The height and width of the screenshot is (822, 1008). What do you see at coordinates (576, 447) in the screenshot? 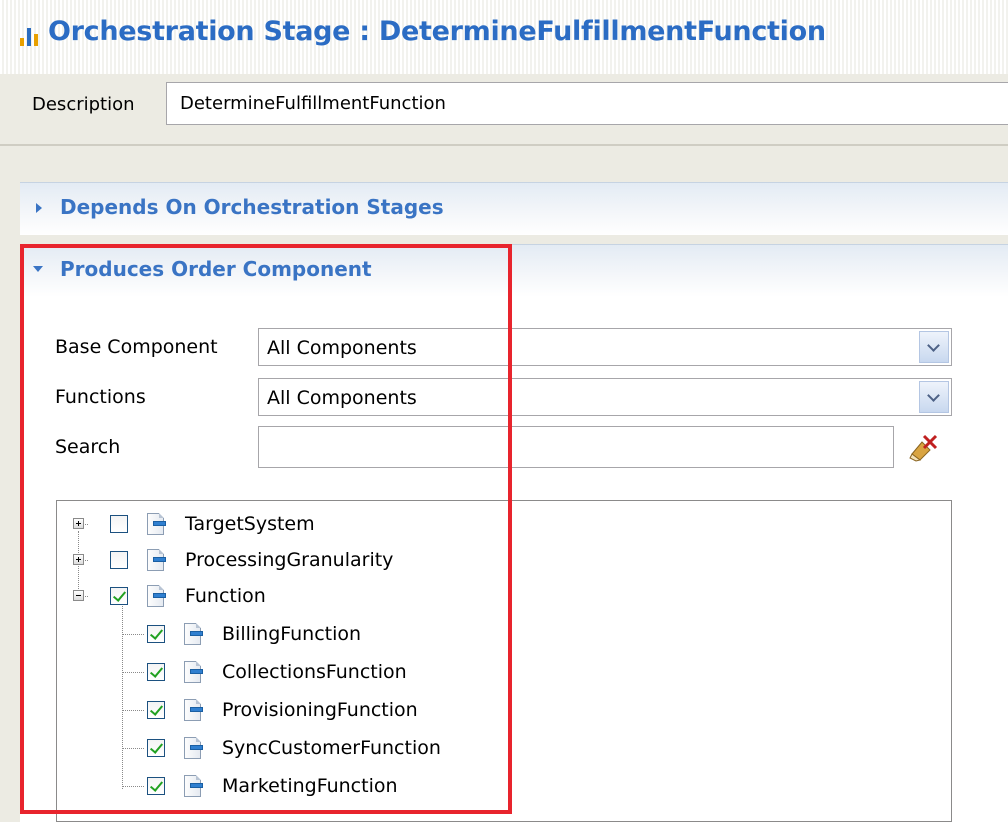
I see `search-input` at bounding box center [576, 447].